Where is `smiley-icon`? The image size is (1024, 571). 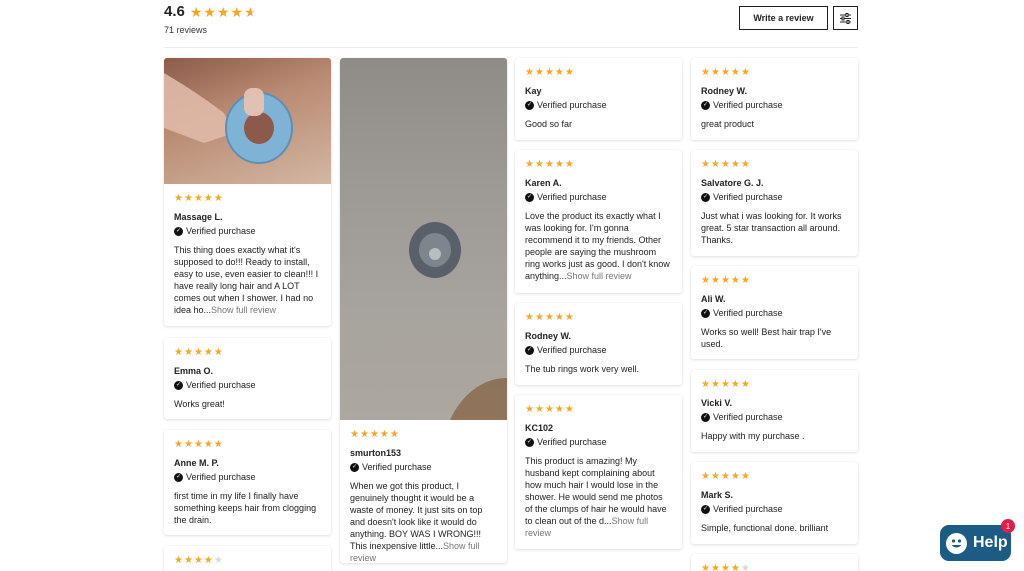 smiley-icon is located at coordinates (956, 543).